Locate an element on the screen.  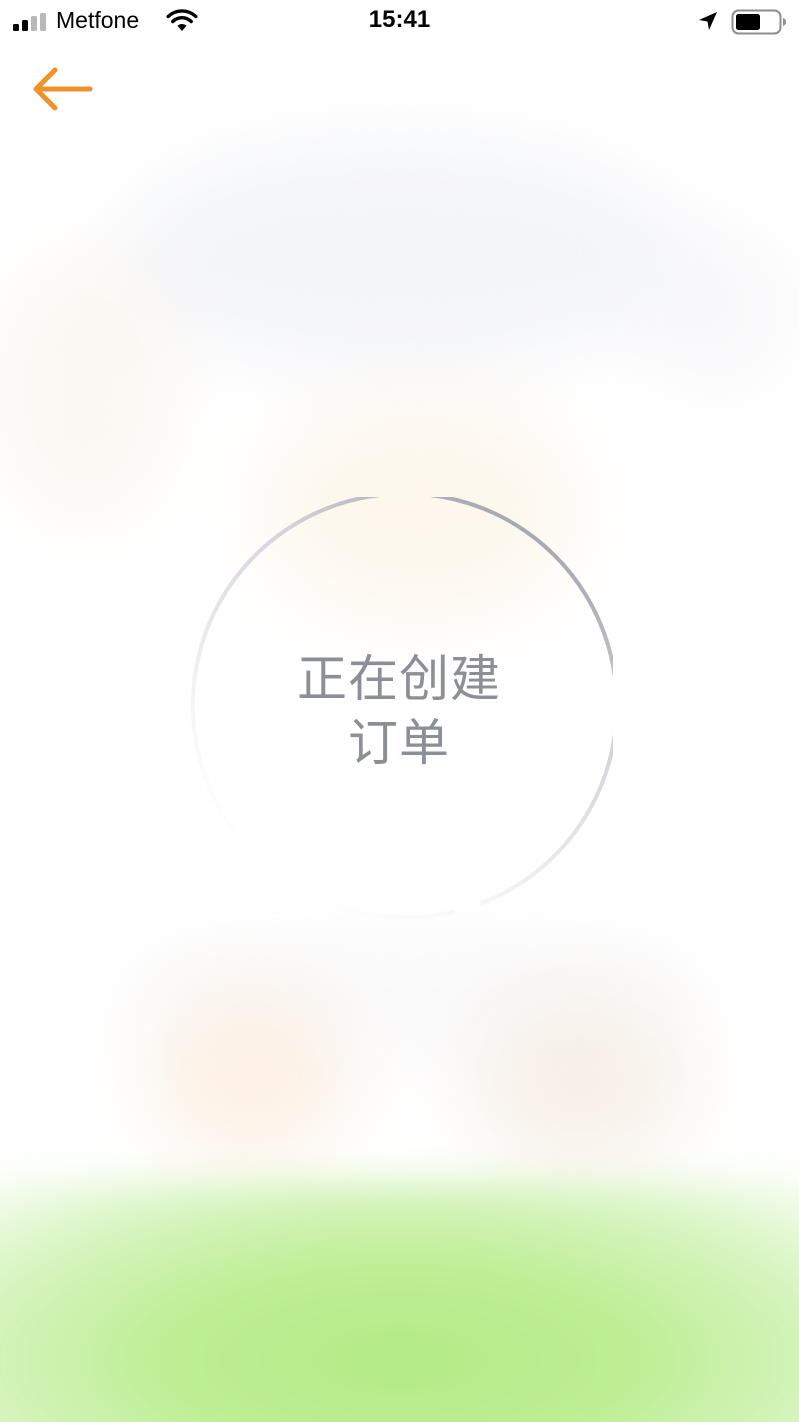
battery-icon is located at coordinates (758, 22).